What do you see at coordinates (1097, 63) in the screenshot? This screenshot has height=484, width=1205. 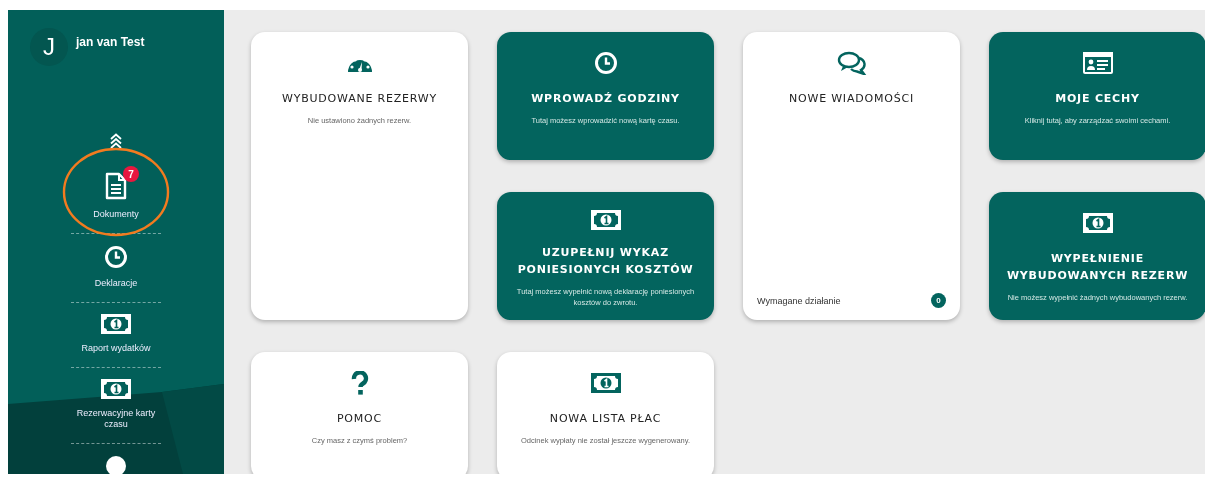 I see `id-card-icon` at bounding box center [1097, 63].